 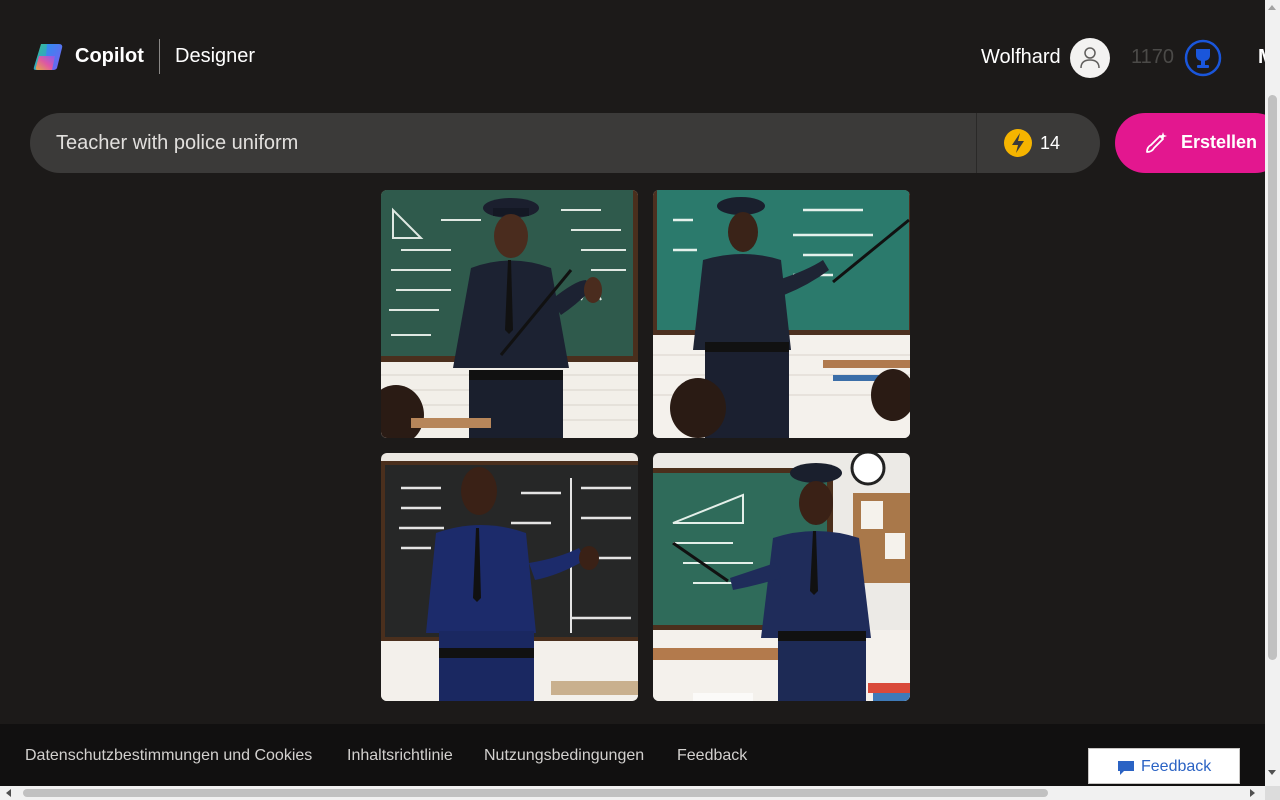 What do you see at coordinates (1021, 57) in the screenshot?
I see `user-name: Wolfhard` at bounding box center [1021, 57].